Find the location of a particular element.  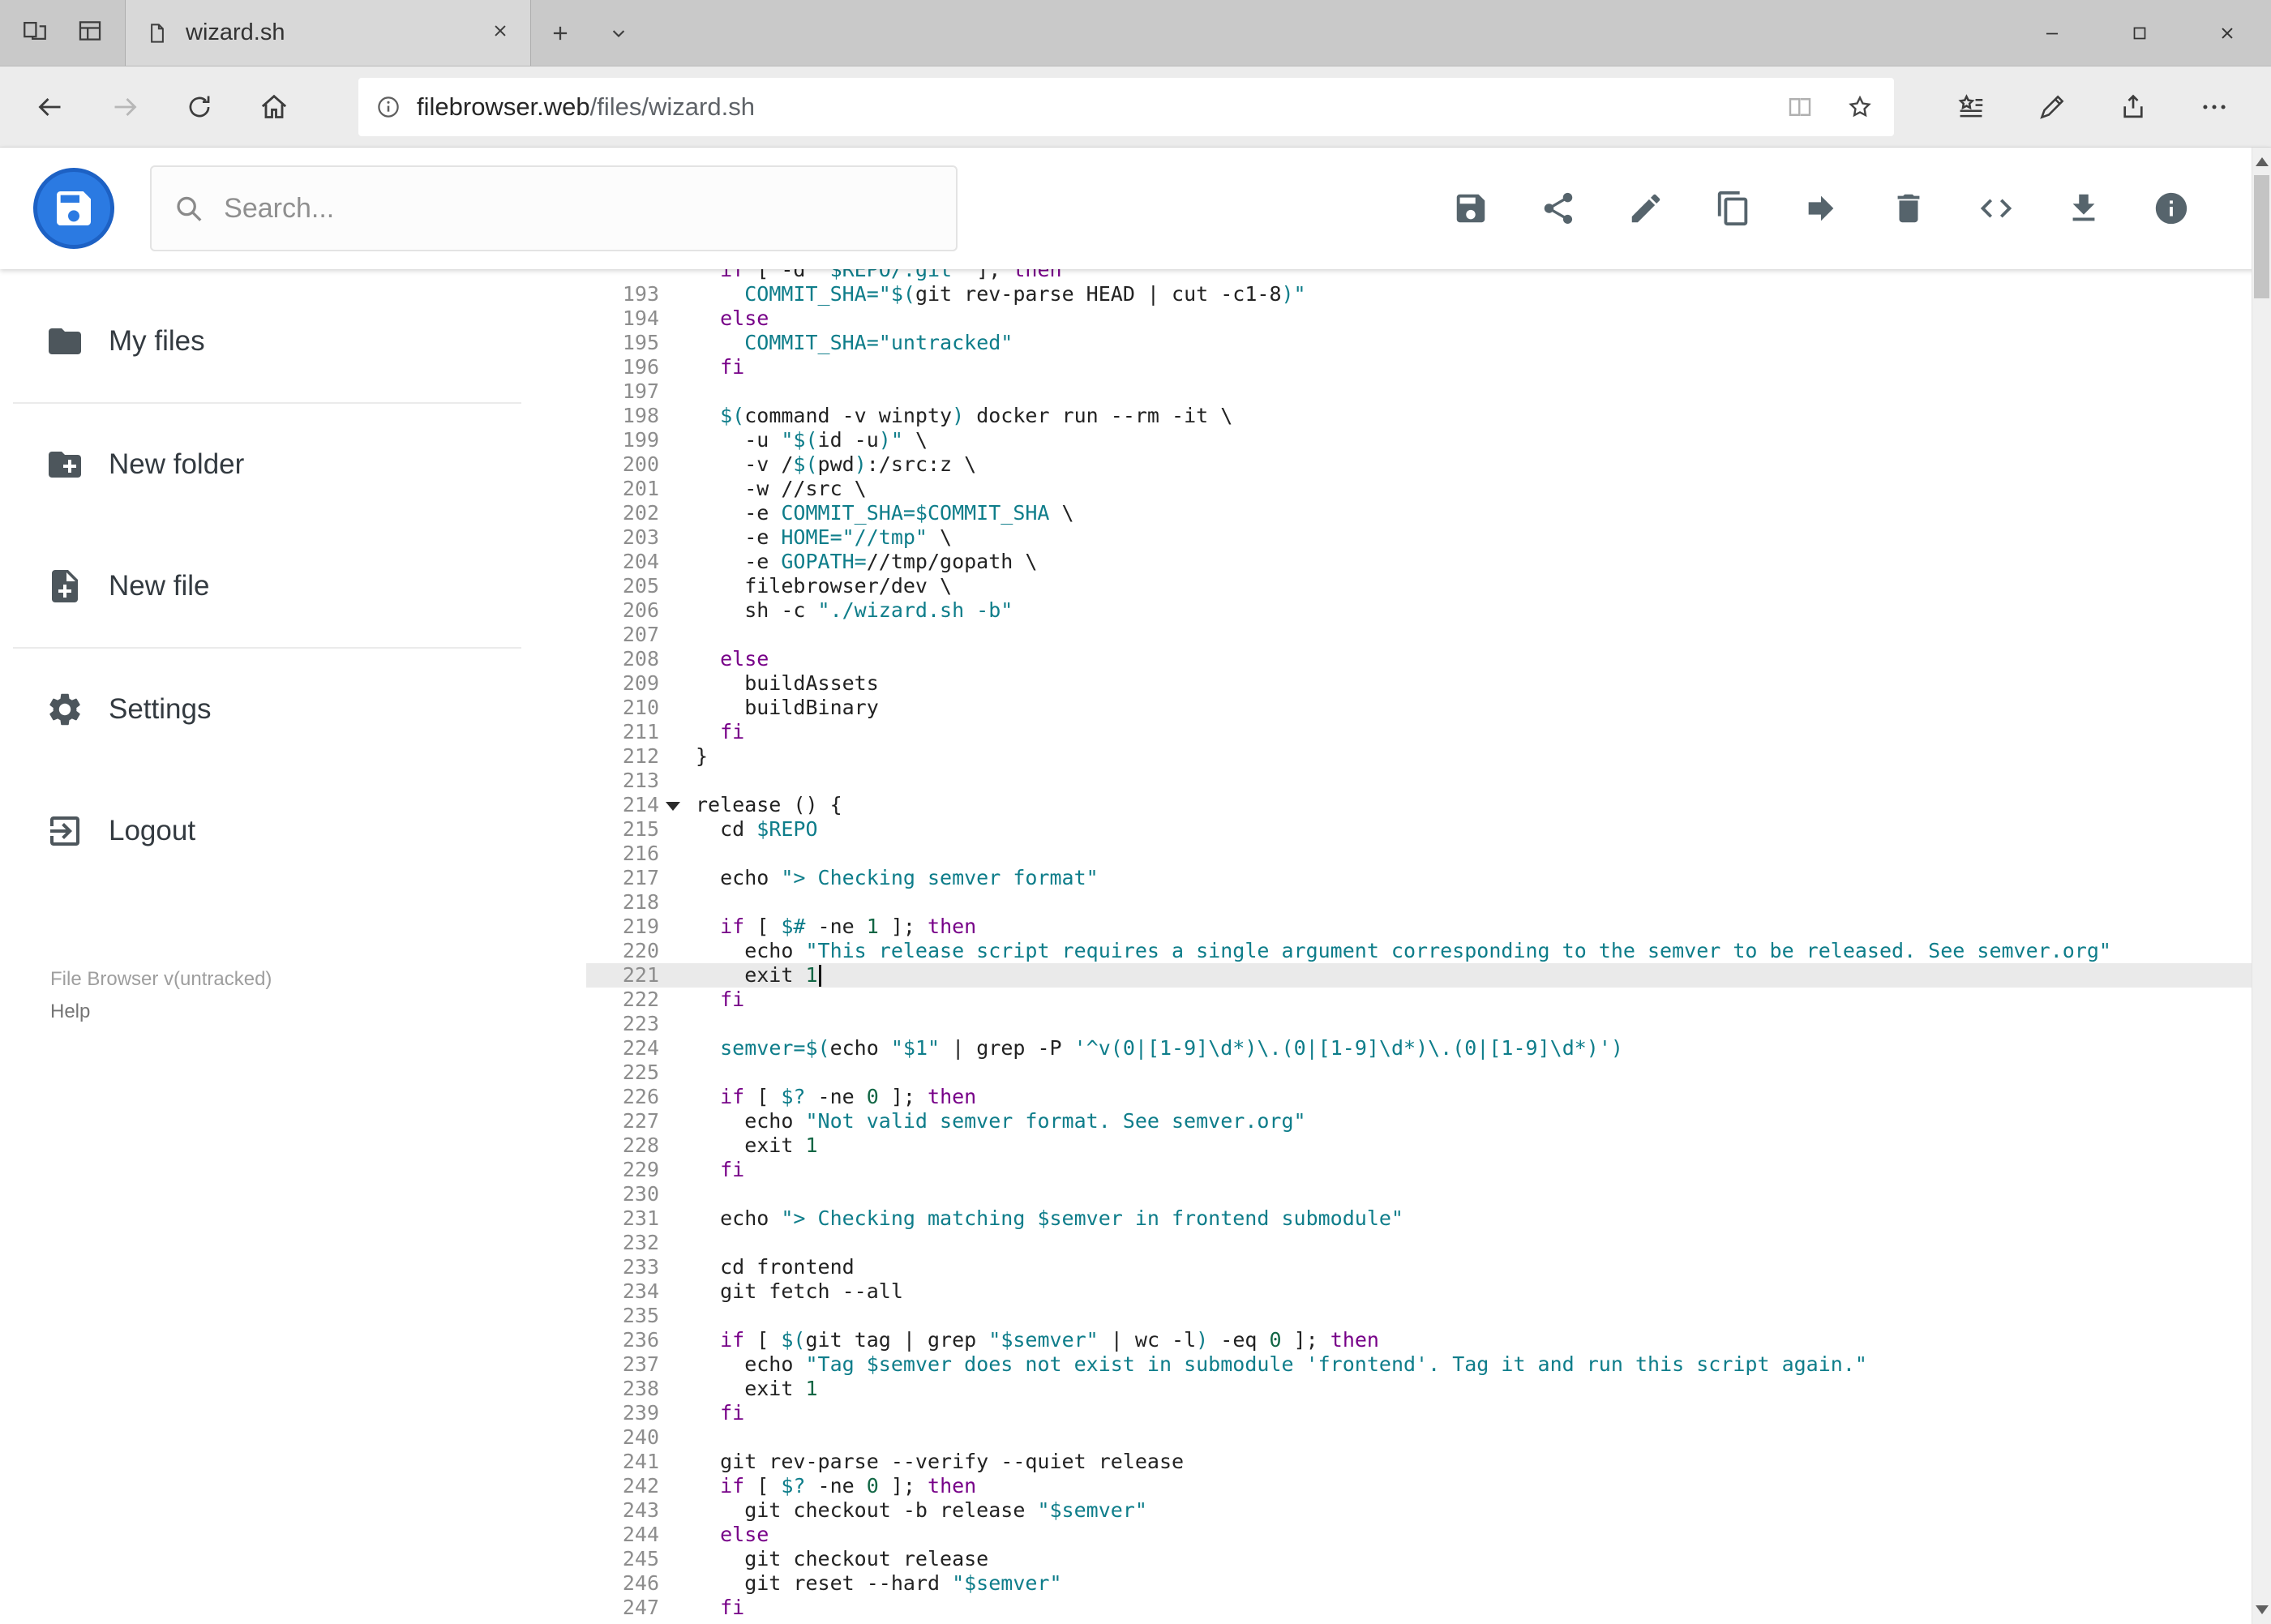

scrollbar-thumb is located at coordinates (2261, 237).